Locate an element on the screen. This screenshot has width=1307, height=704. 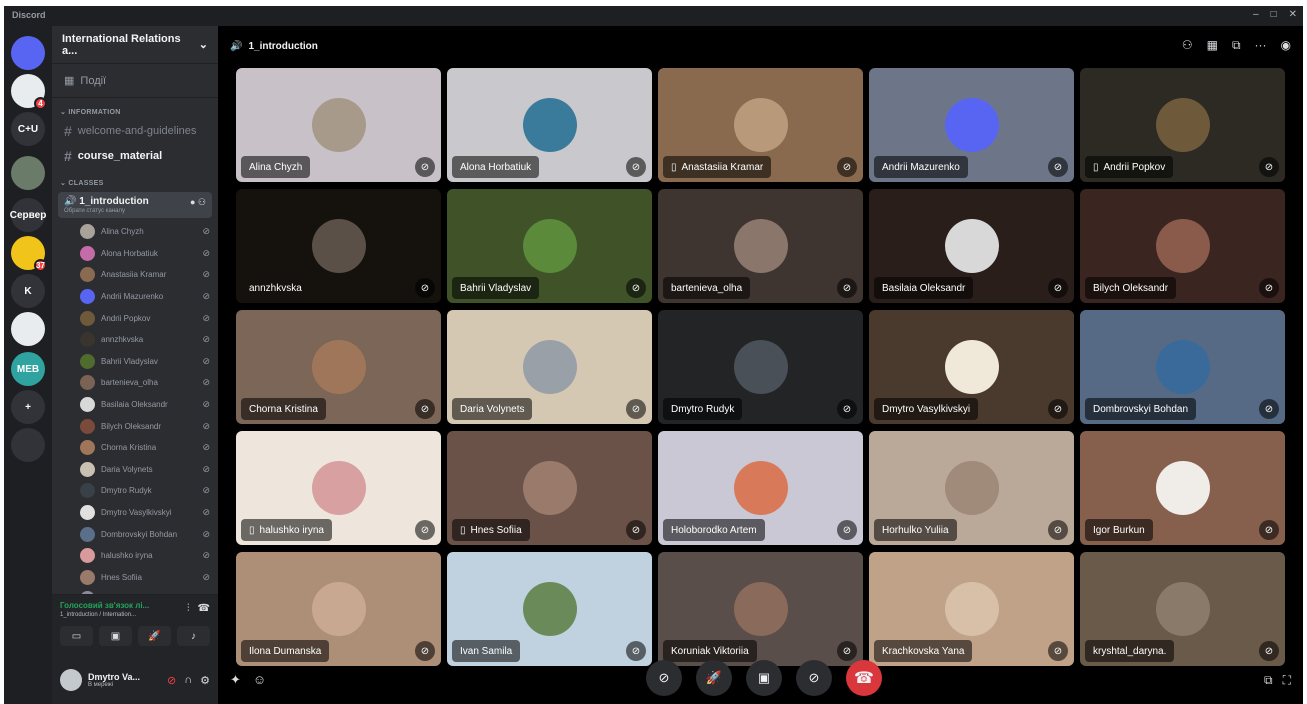
participant-tile: Ivan Samila ⊘ is located at coordinates (549, 609).